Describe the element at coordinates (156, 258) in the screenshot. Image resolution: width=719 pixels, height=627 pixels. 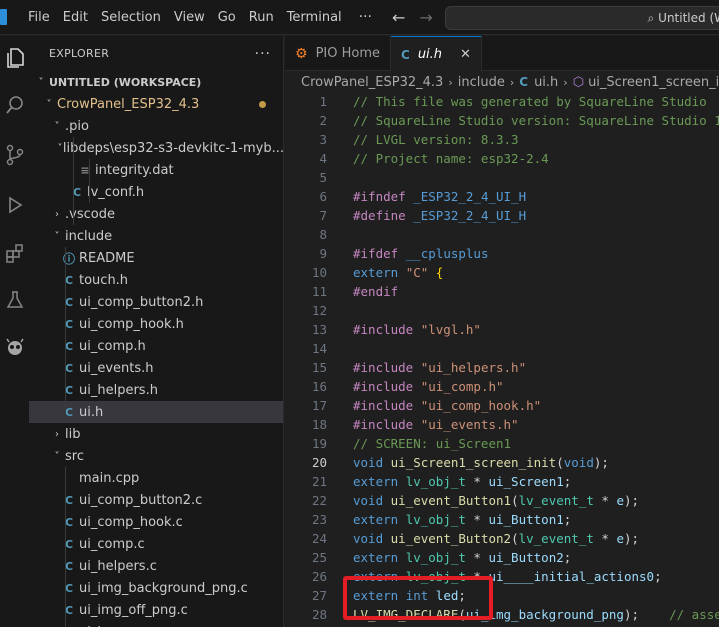
I see `tree-file: ⓘ README` at that location.